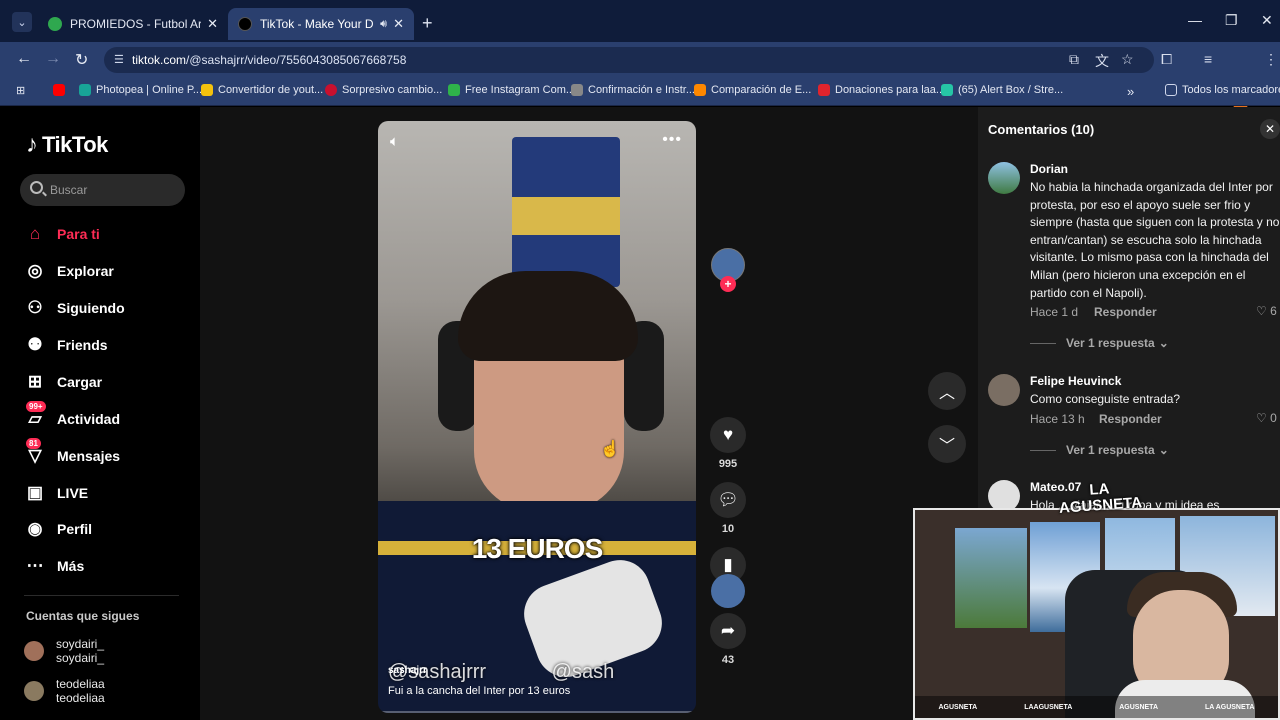  Describe the element at coordinates (1130, 91) in the screenshot. I see `bookmarks-overflow-icon: »` at that location.